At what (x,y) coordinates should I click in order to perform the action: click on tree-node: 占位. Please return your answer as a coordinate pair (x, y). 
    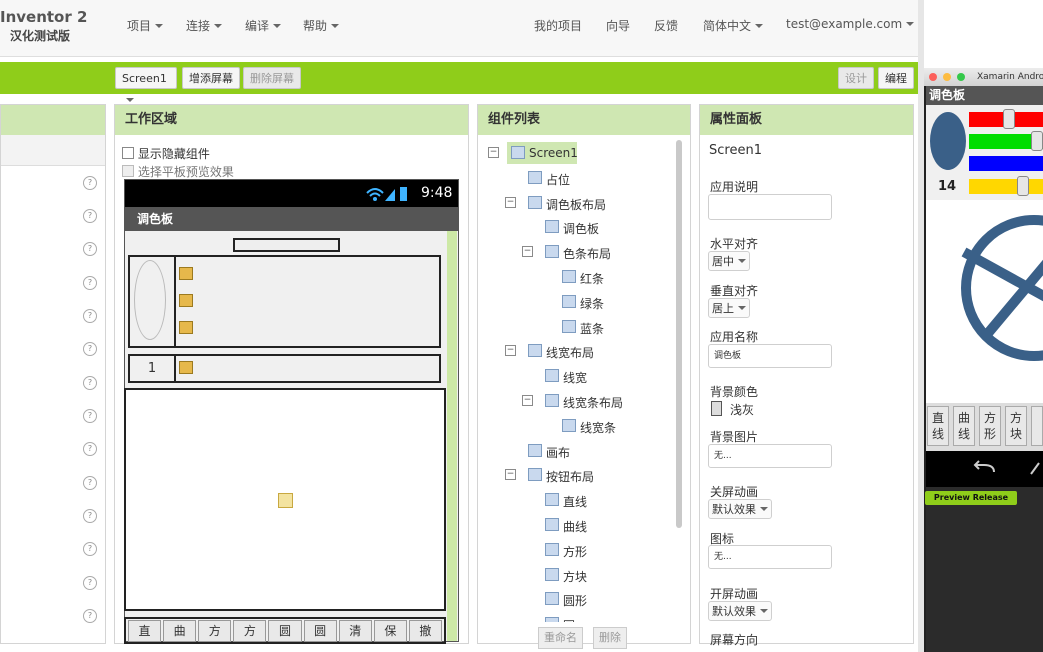
    Looking at the image, I should click on (578, 178).